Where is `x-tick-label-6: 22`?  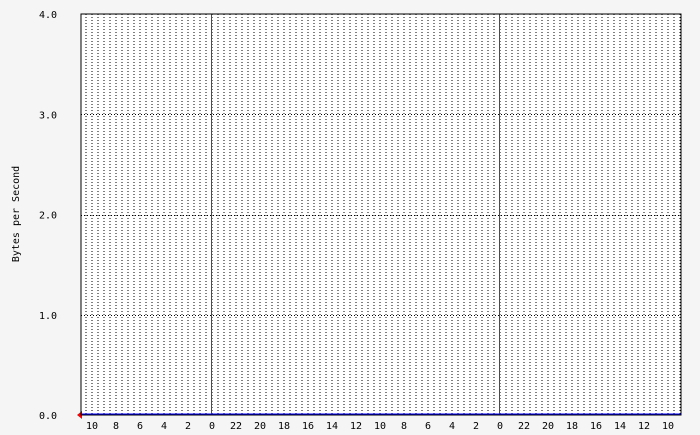
x-tick-label-6: 22 is located at coordinates (236, 426).